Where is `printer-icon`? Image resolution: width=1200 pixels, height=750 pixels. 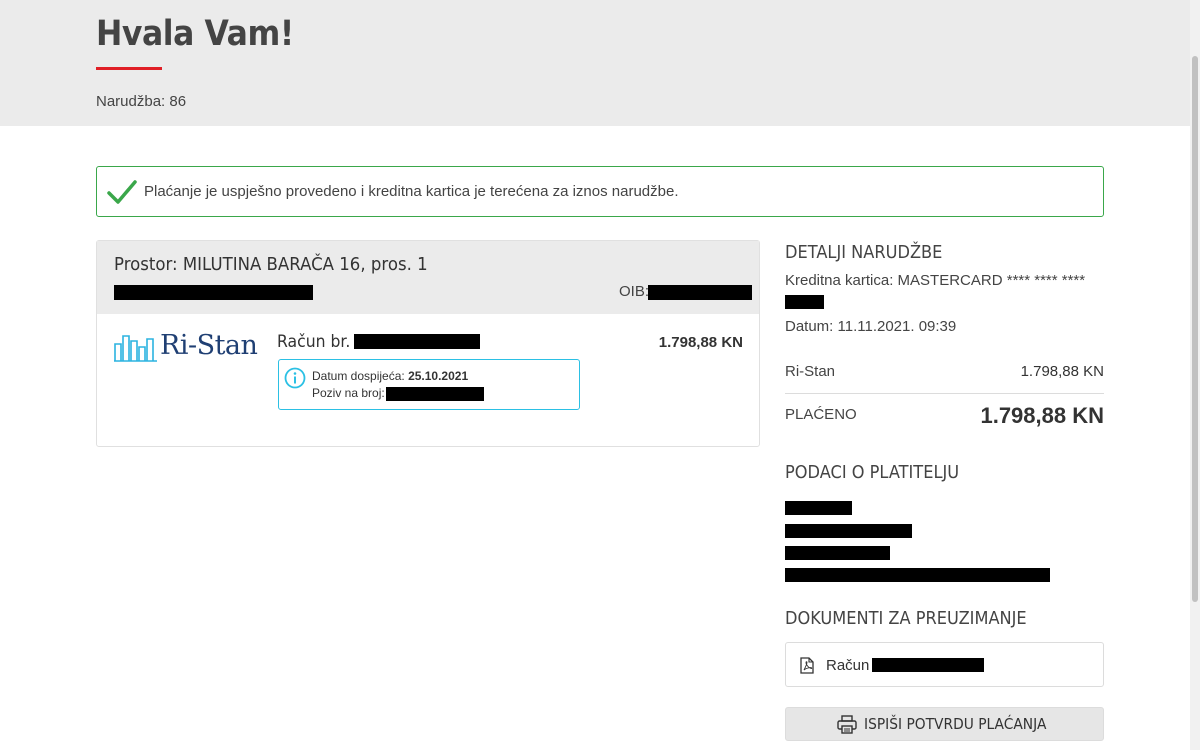
printer-icon is located at coordinates (847, 724).